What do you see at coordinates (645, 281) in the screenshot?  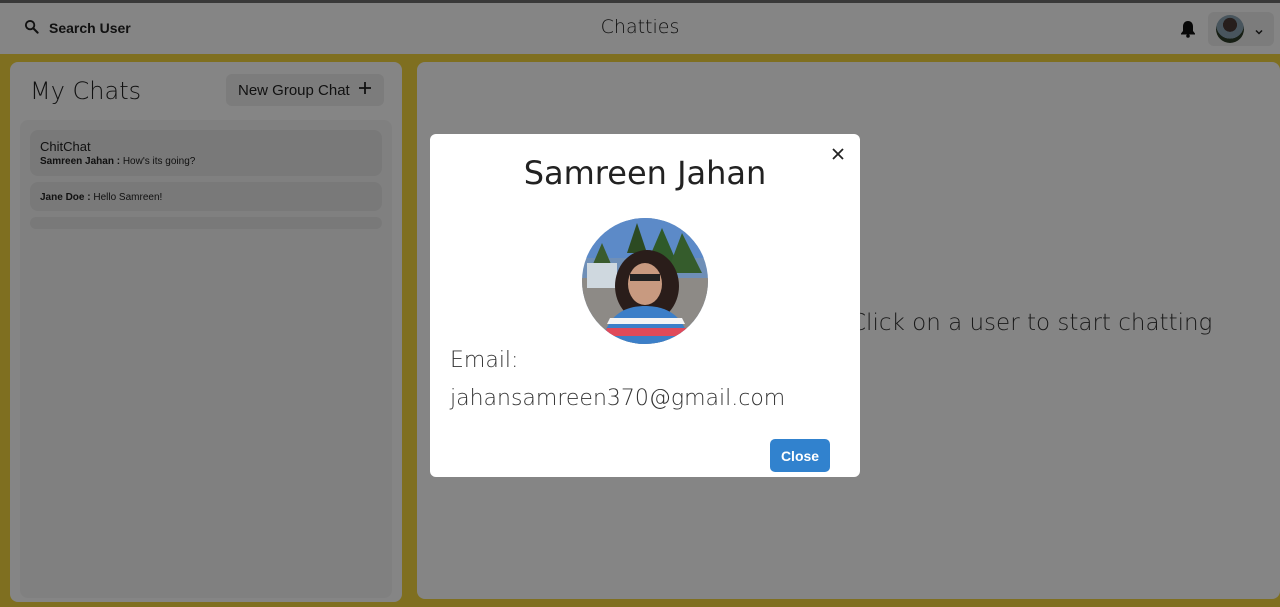 I see `profile-picture` at bounding box center [645, 281].